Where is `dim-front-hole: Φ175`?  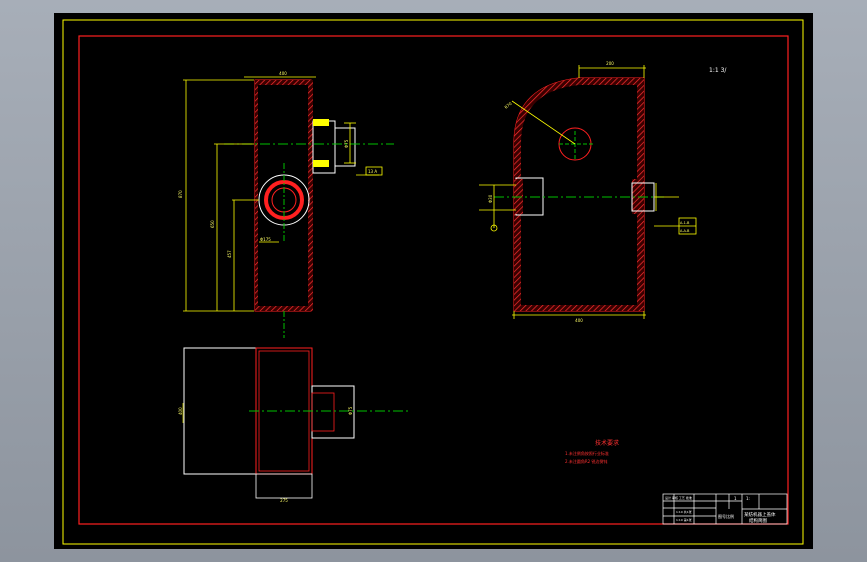 dim-front-hole: Φ175 is located at coordinates (265, 239).